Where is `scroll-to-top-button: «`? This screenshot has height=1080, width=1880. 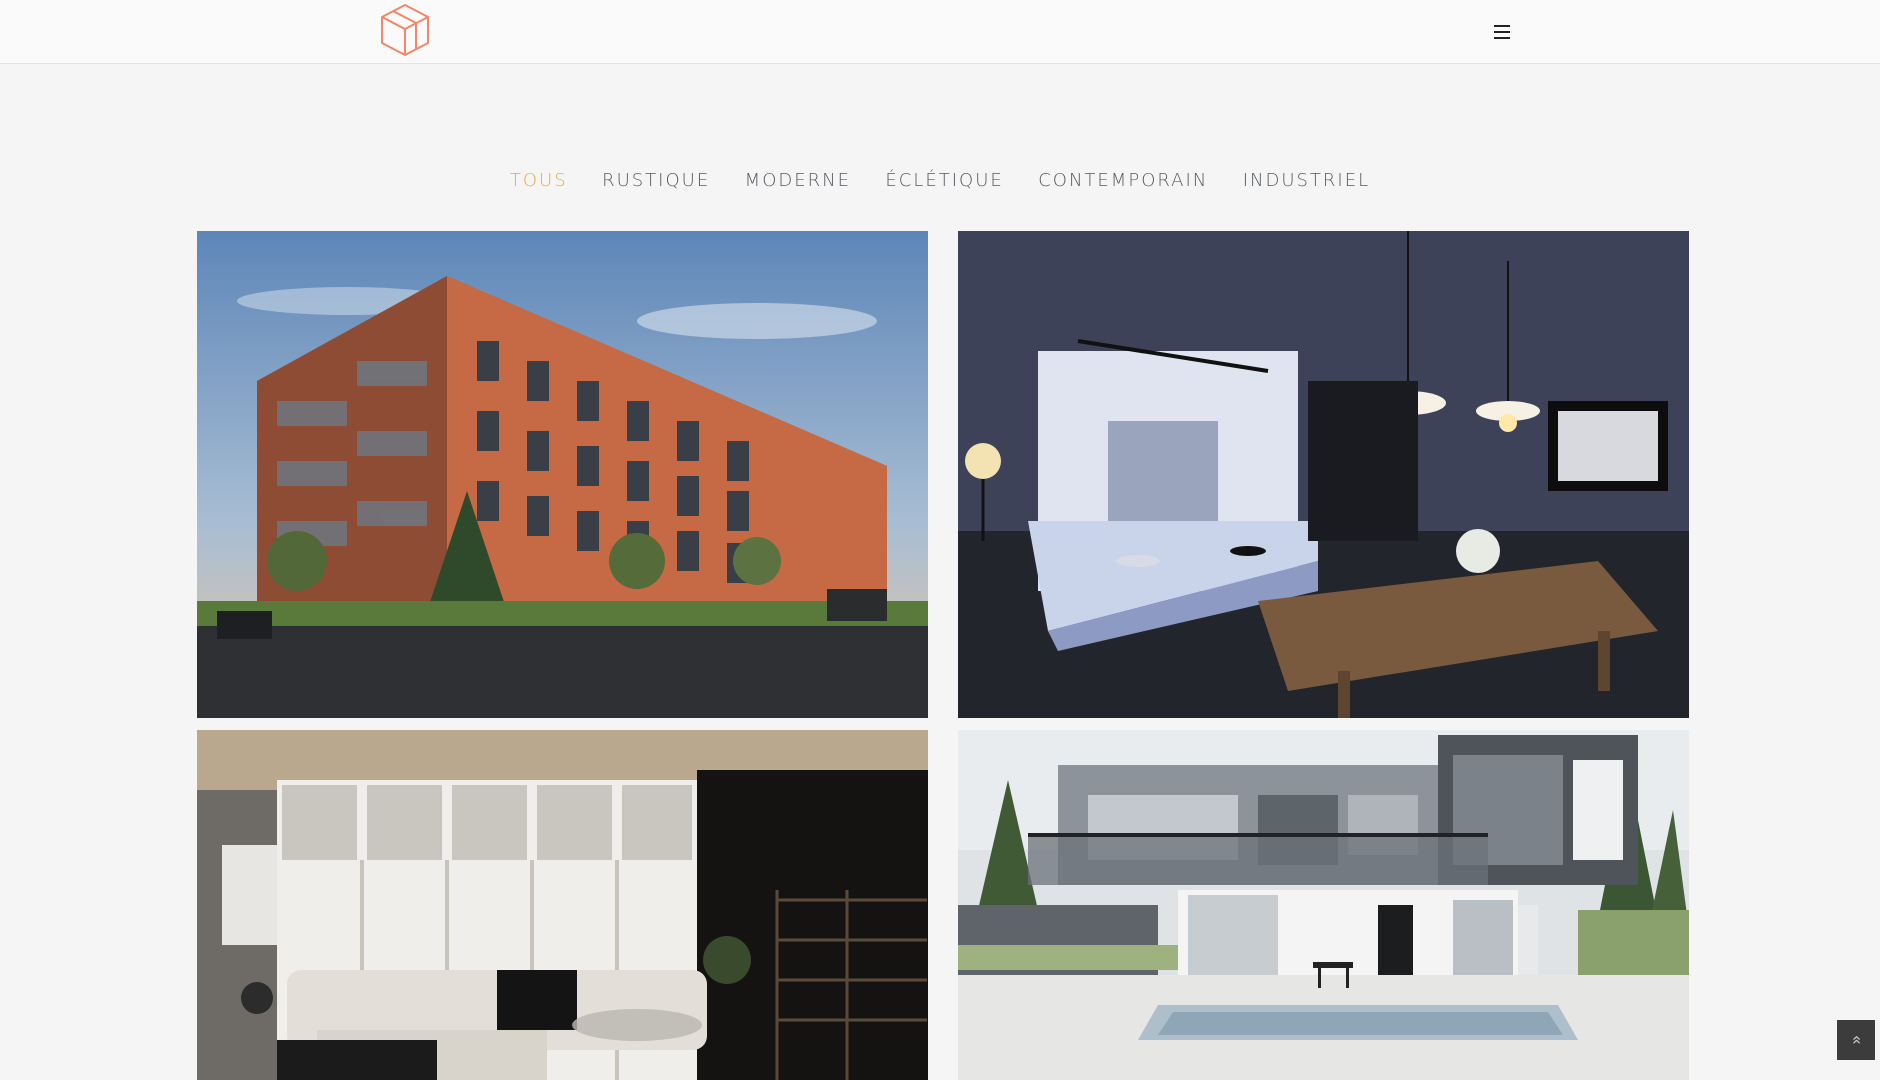
scroll-to-top-button: « is located at coordinates (1856, 1040).